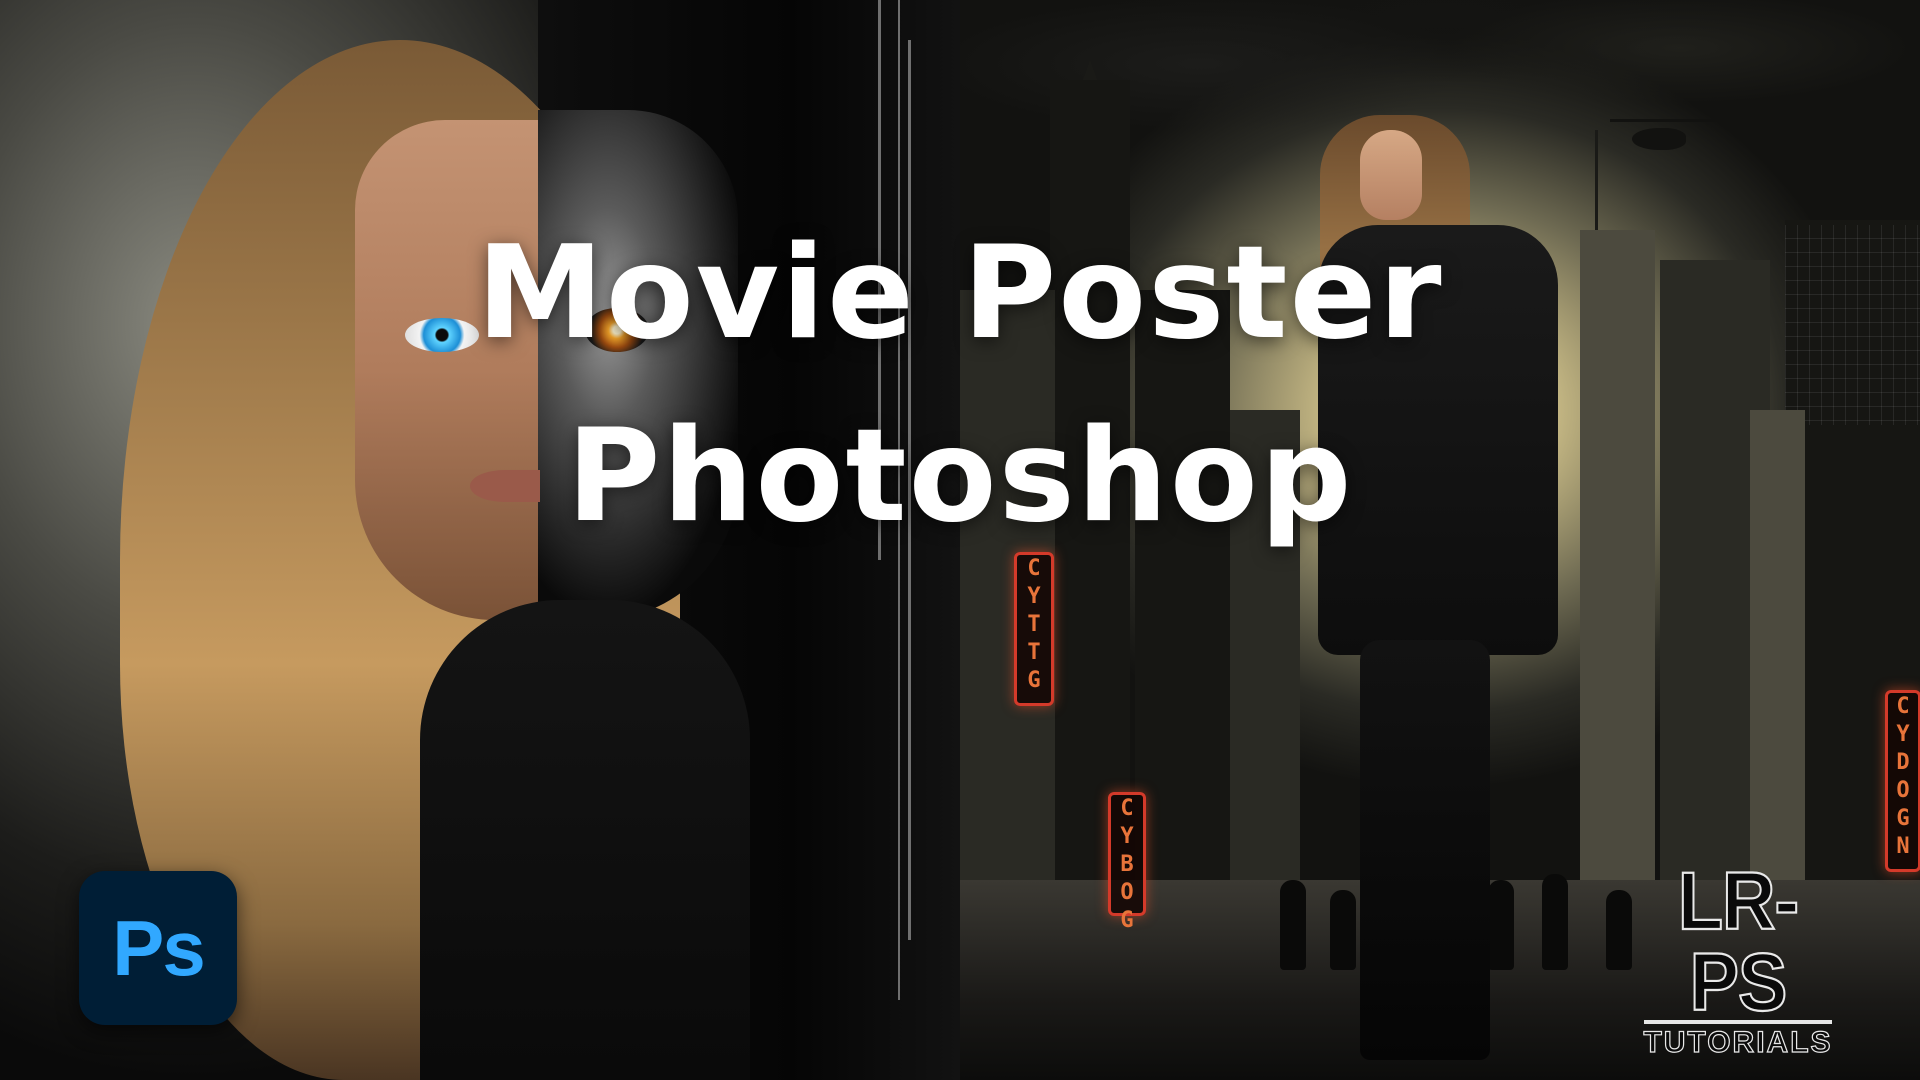 The height and width of the screenshot is (1080, 1920). I want to click on helicopter-silhouette, so click(1665, 134).